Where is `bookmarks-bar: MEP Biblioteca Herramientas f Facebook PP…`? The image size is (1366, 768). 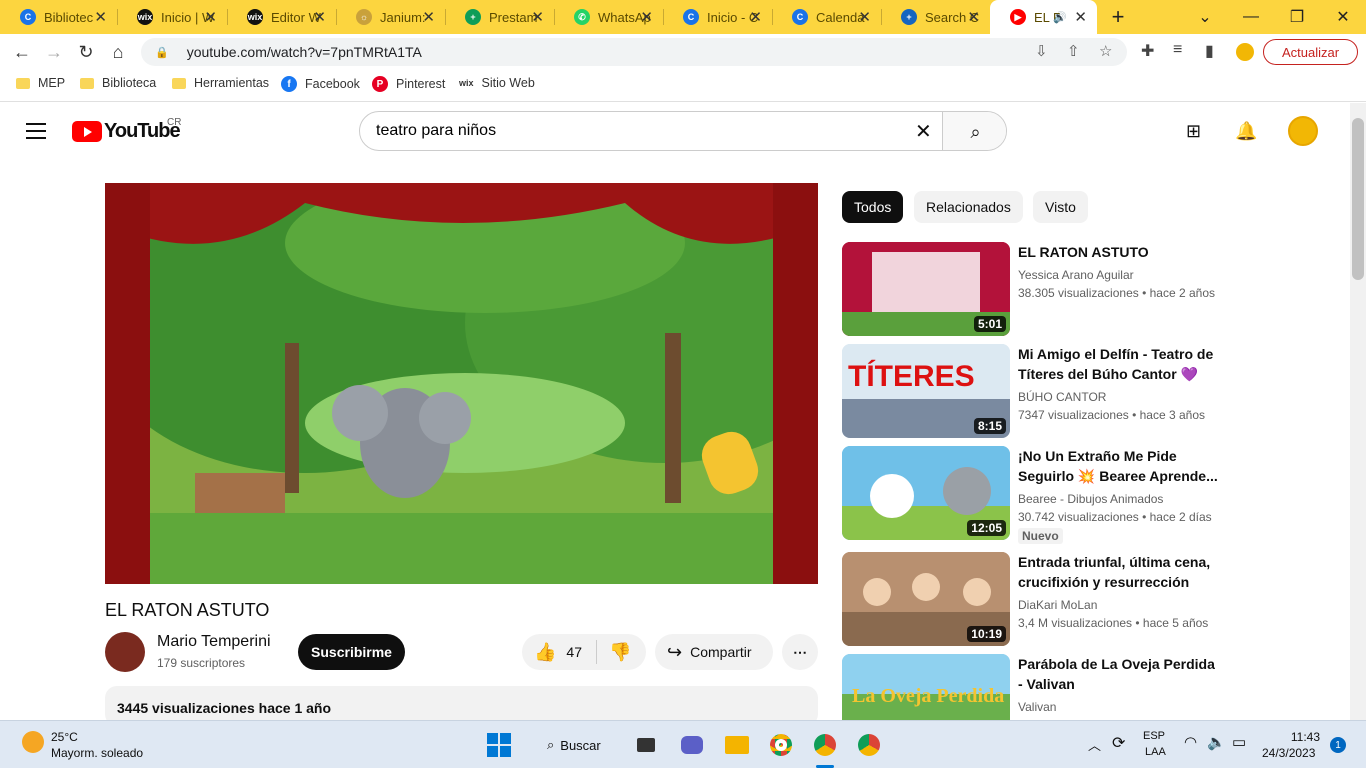
bookmarks-bar: MEP Biblioteca Herramientas f Facebook PP… is located at coordinates (683, 86).